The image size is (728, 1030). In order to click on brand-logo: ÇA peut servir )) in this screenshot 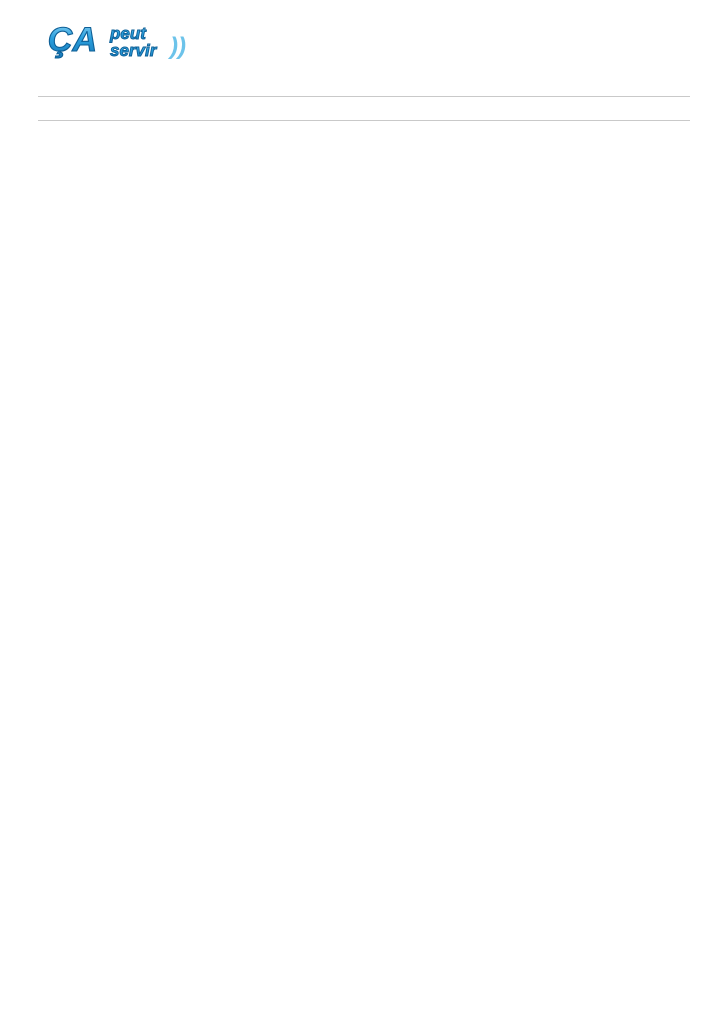, I will do `click(161, 42)`.